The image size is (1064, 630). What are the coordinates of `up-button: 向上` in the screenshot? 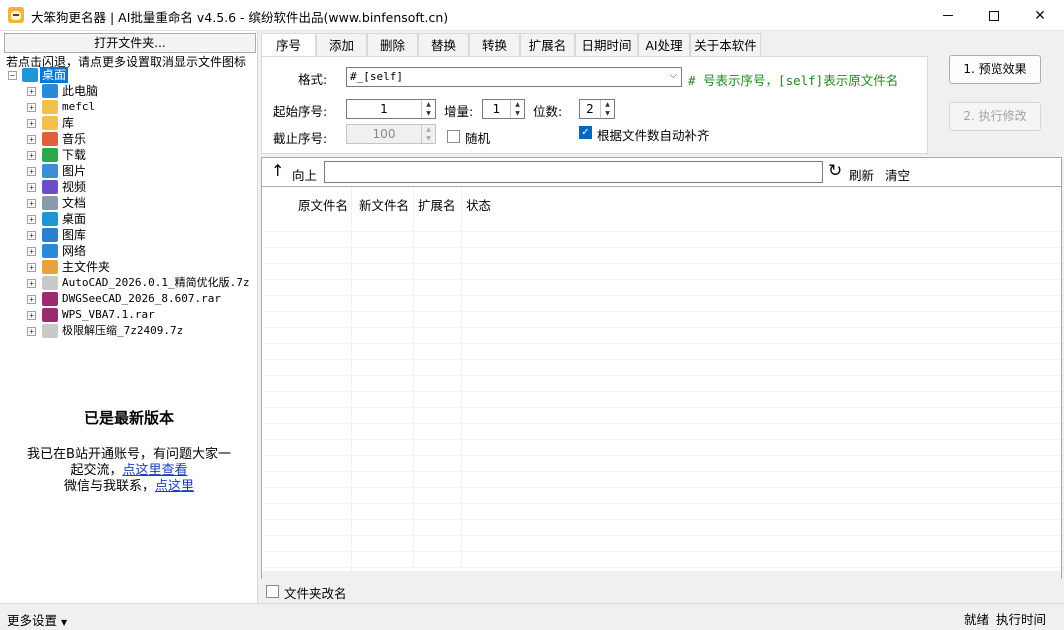 It's located at (304, 174).